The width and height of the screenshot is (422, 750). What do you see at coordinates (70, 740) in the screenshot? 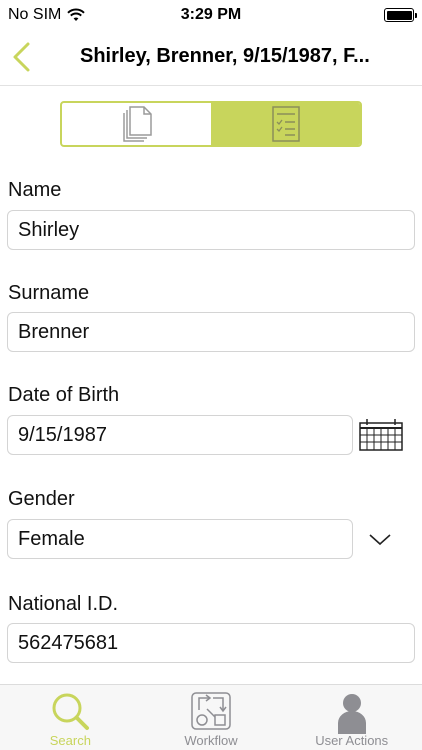
I see `tab-search-label: Search` at bounding box center [70, 740].